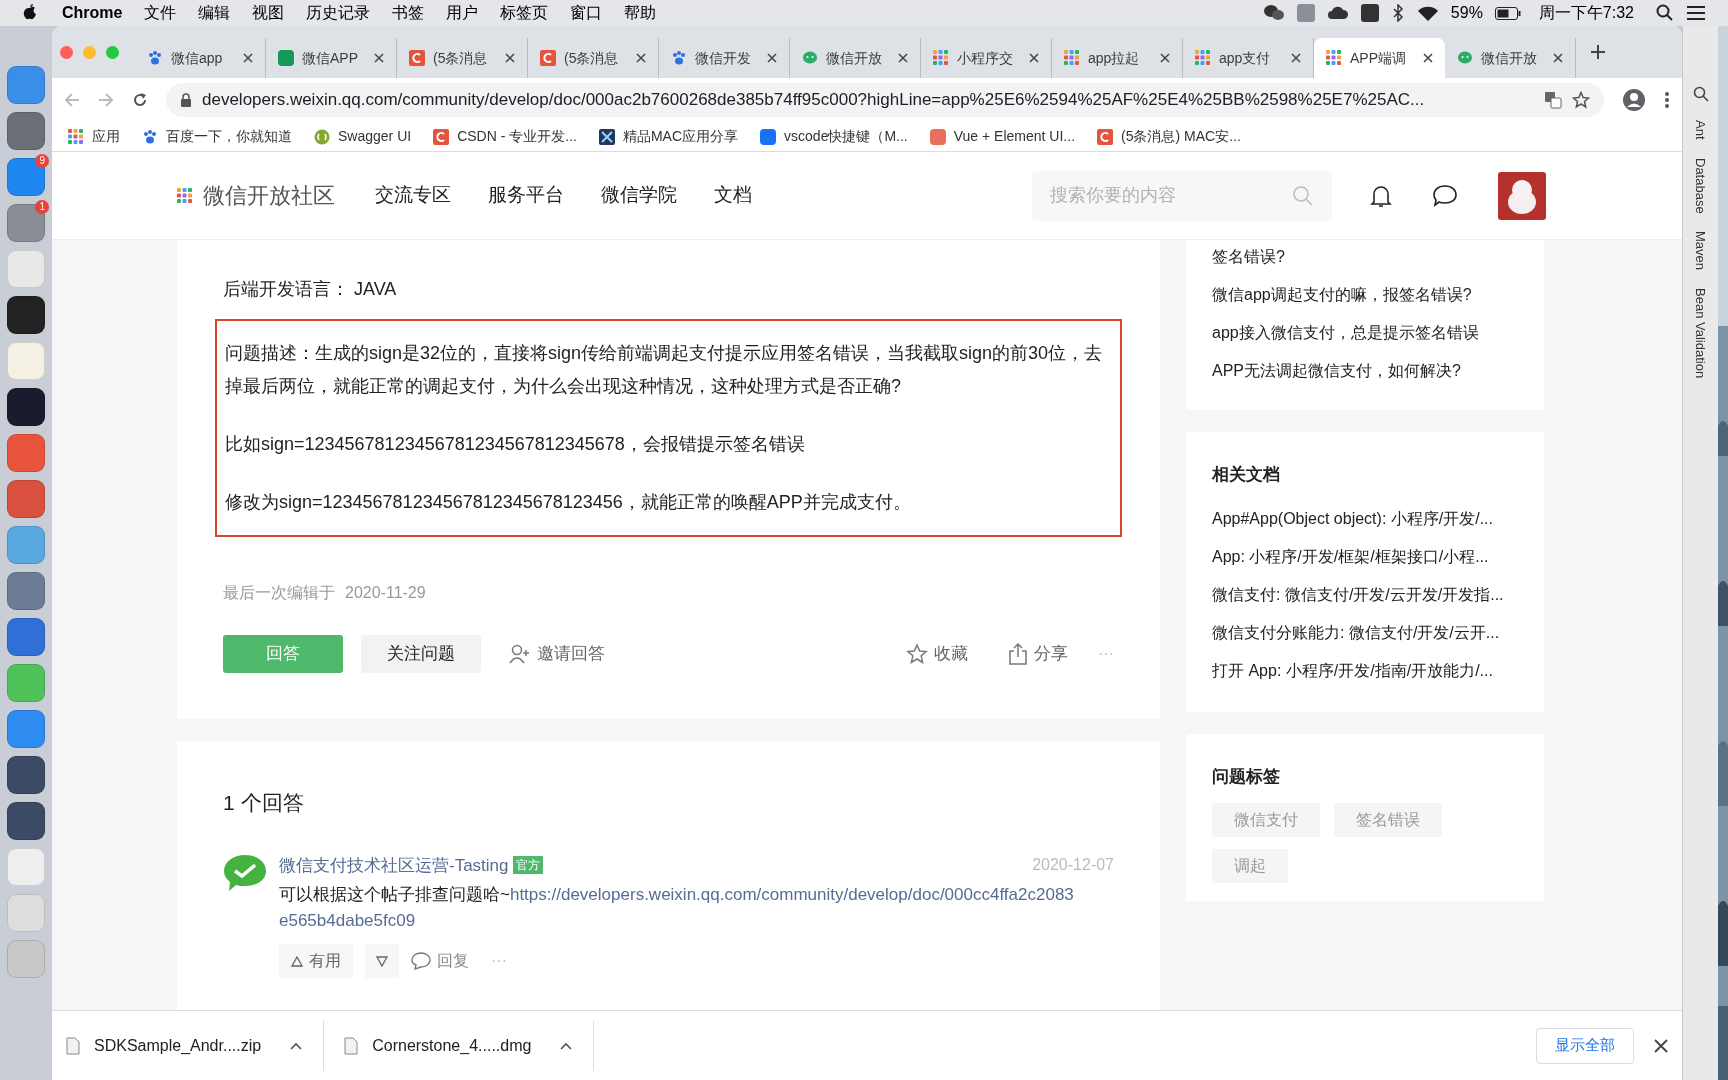 The width and height of the screenshot is (1728, 1080). Describe the element at coordinates (586, 13) in the screenshot. I see `menu-item: 窗口` at that location.